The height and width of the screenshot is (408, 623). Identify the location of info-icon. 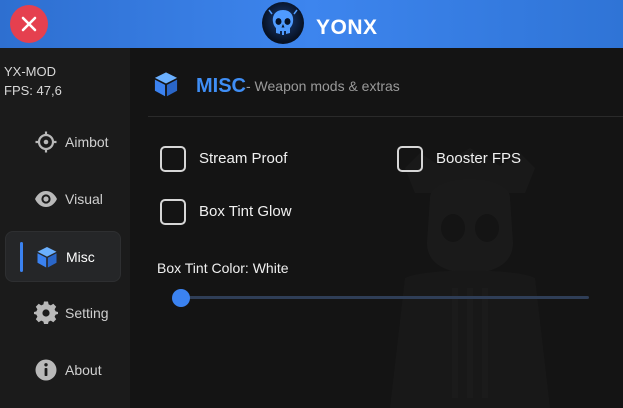
(46, 370).